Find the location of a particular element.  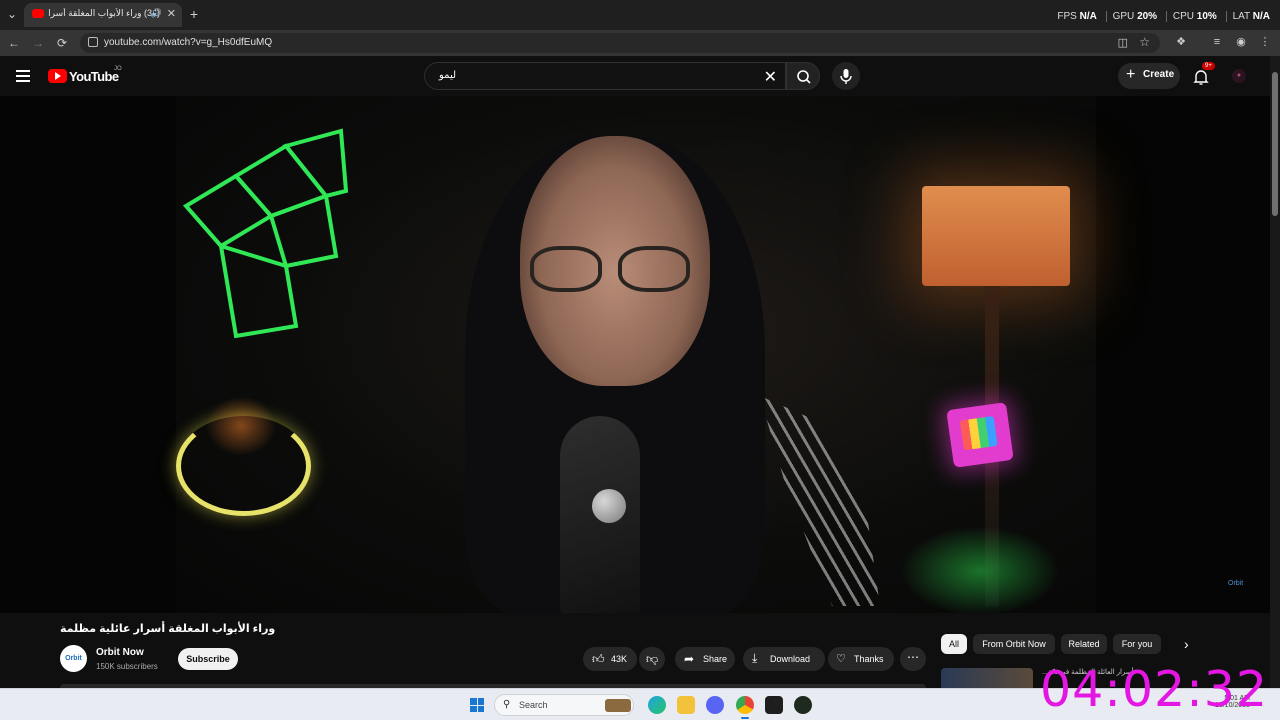

dislike-button: 👎︎ is located at coordinates (652, 659).